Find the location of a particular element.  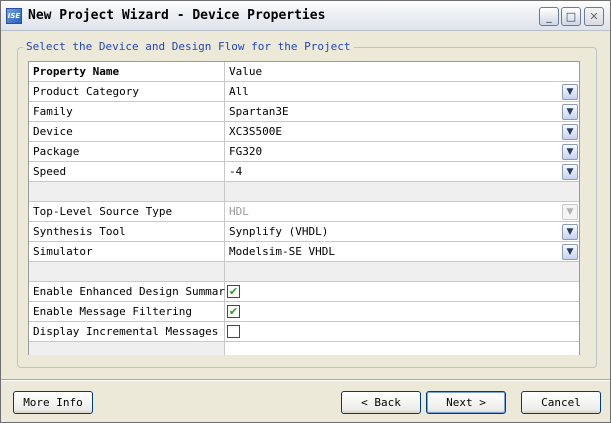

property-row: Family Spartan3E ▼ is located at coordinates (304, 112).